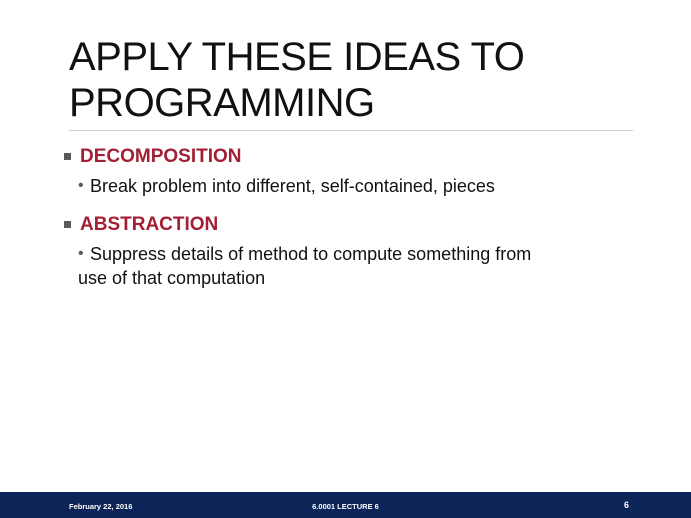  I want to click on title-line-2: PROGRAMMING, so click(222, 103).